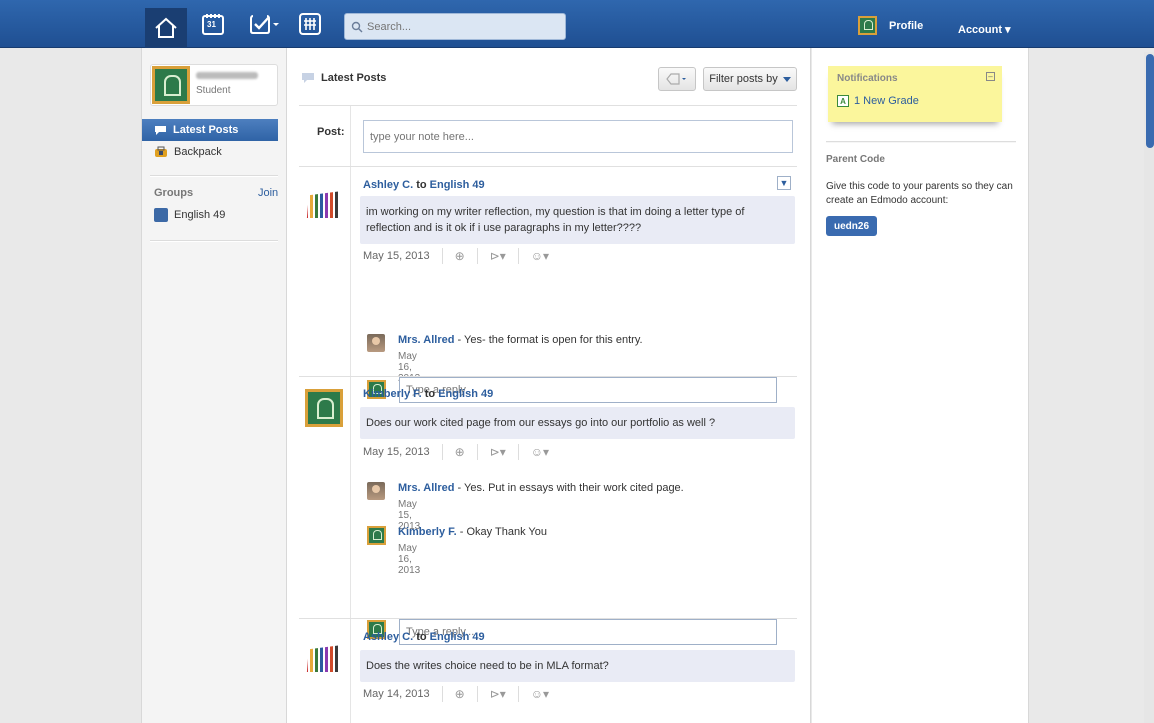 The width and height of the screenshot is (1154, 723). Describe the element at coordinates (990, 76) in the screenshot. I see `minimize-icon: –` at that location.